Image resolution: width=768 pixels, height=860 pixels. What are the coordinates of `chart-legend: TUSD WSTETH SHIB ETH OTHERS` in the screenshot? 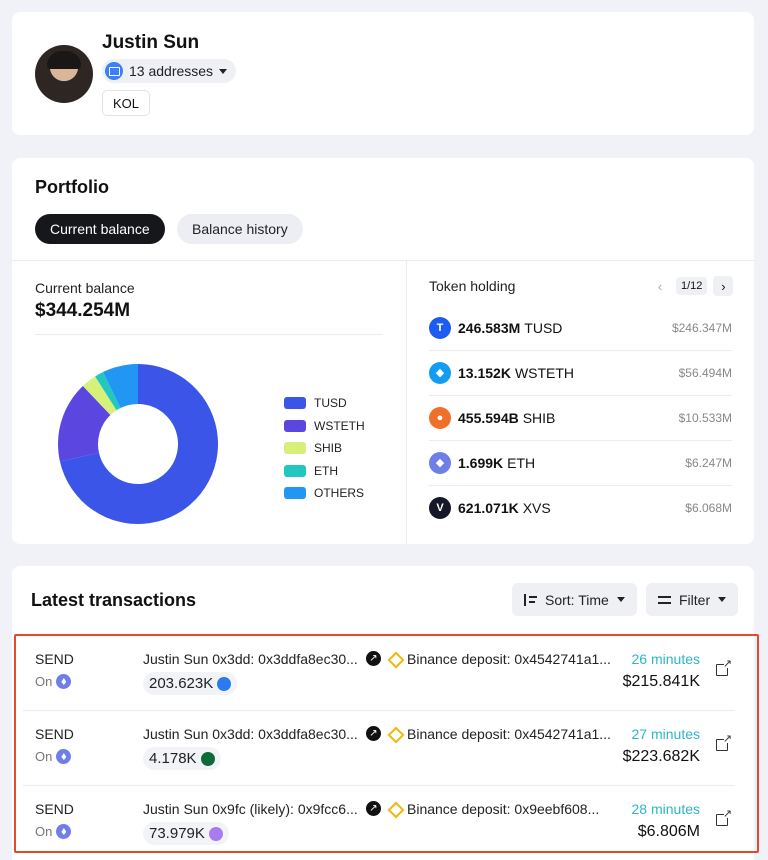 It's located at (324, 448).